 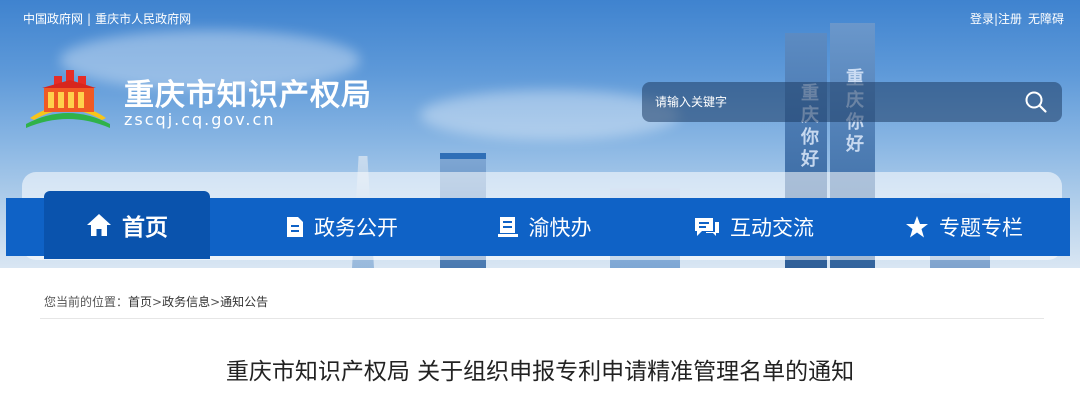 What do you see at coordinates (772, 228) in the screenshot?
I see `nav-label: 互动交流` at bounding box center [772, 228].